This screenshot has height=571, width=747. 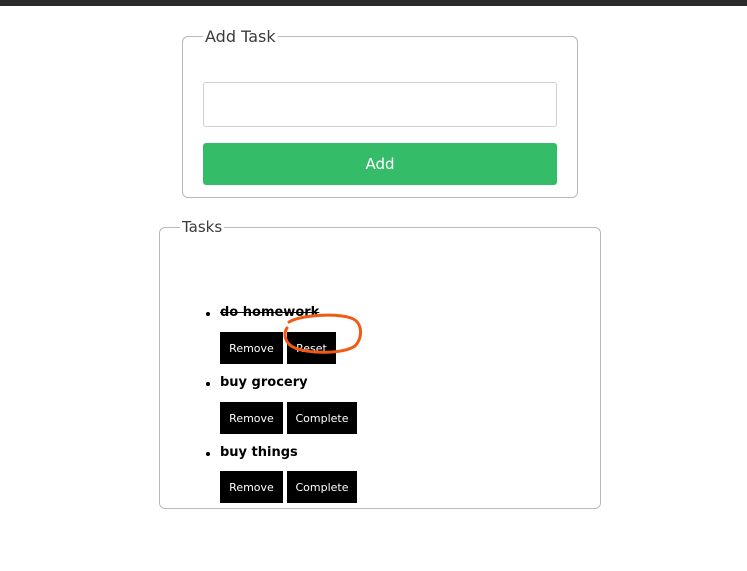 What do you see at coordinates (240, 36) in the screenshot?
I see `add-task-legend: Add Task` at bounding box center [240, 36].